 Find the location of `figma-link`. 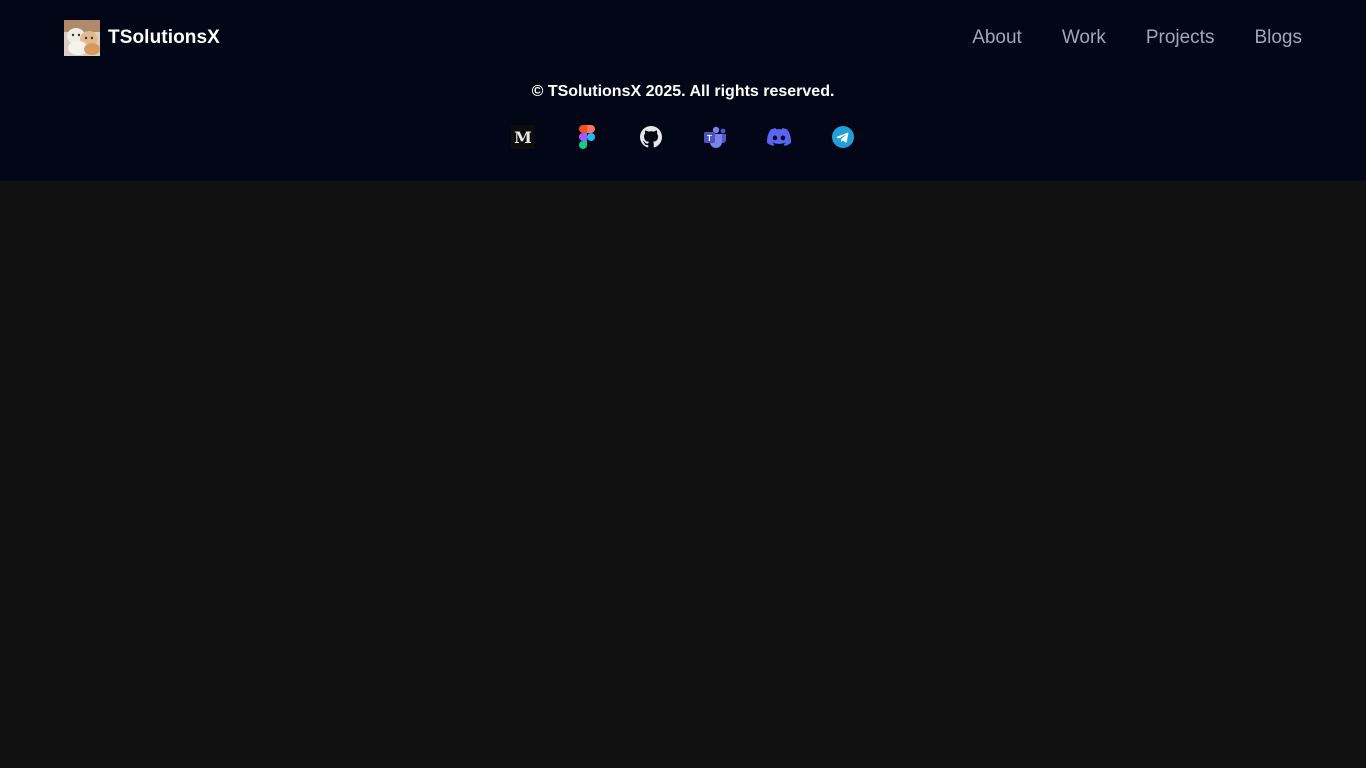

figma-link is located at coordinates (587, 137).